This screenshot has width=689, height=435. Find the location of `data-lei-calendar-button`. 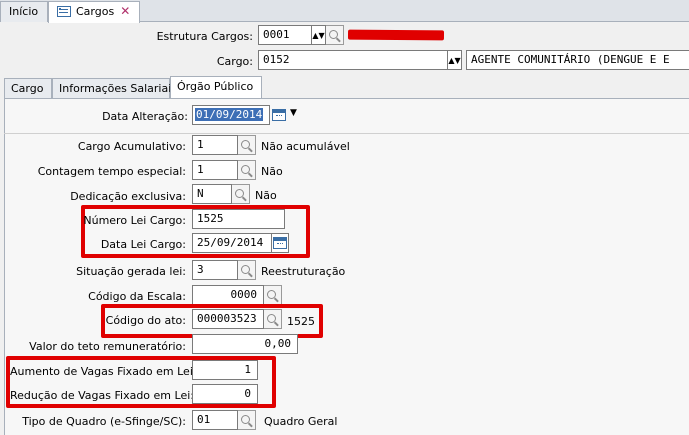

data-lei-calendar-button is located at coordinates (280, 243).